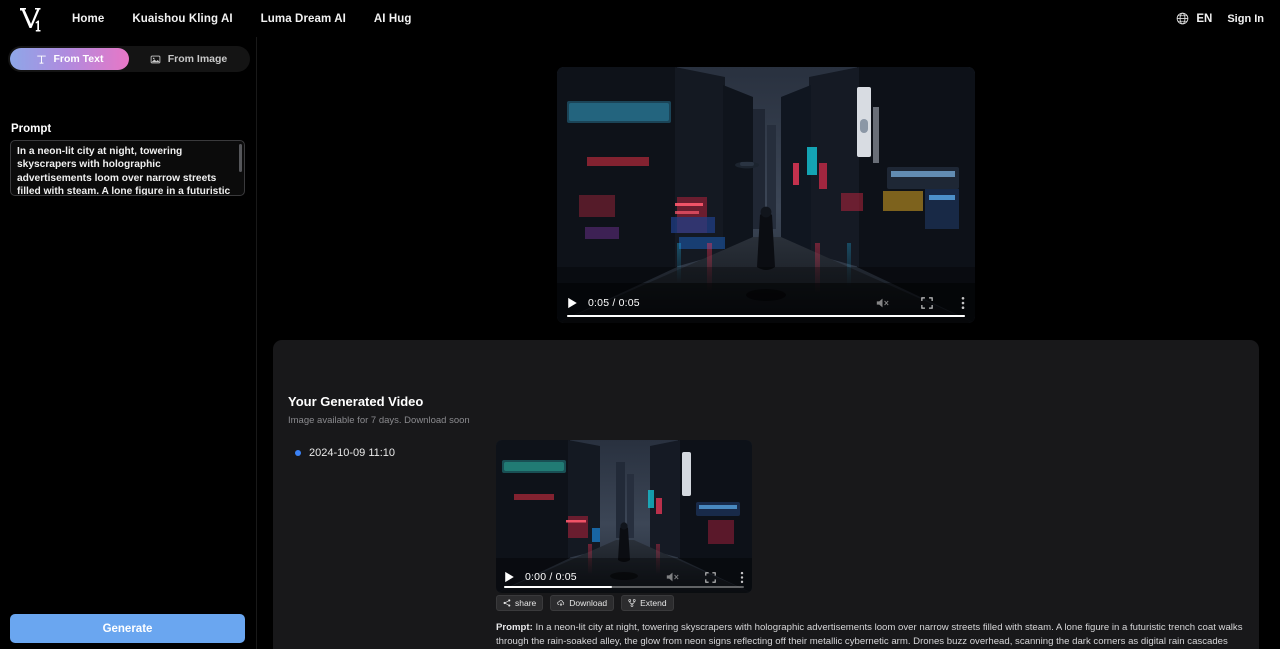 The height and width of the screenshot is (649, 1280). I want to click on hero-video-progress-bar, so click(766, 315).